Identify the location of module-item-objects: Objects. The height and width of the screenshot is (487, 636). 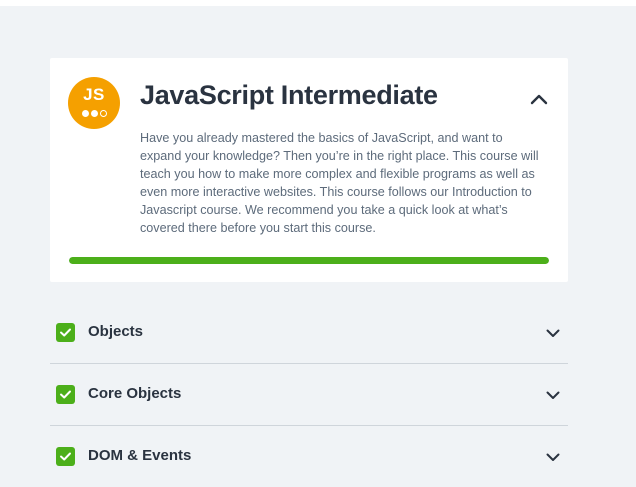
(309, 333).